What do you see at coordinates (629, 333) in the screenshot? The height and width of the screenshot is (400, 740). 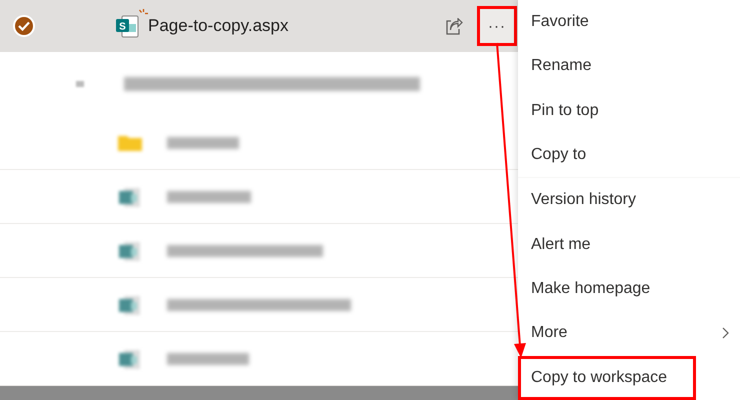 I see `menu-item: More` at bounding box center [629, 333].